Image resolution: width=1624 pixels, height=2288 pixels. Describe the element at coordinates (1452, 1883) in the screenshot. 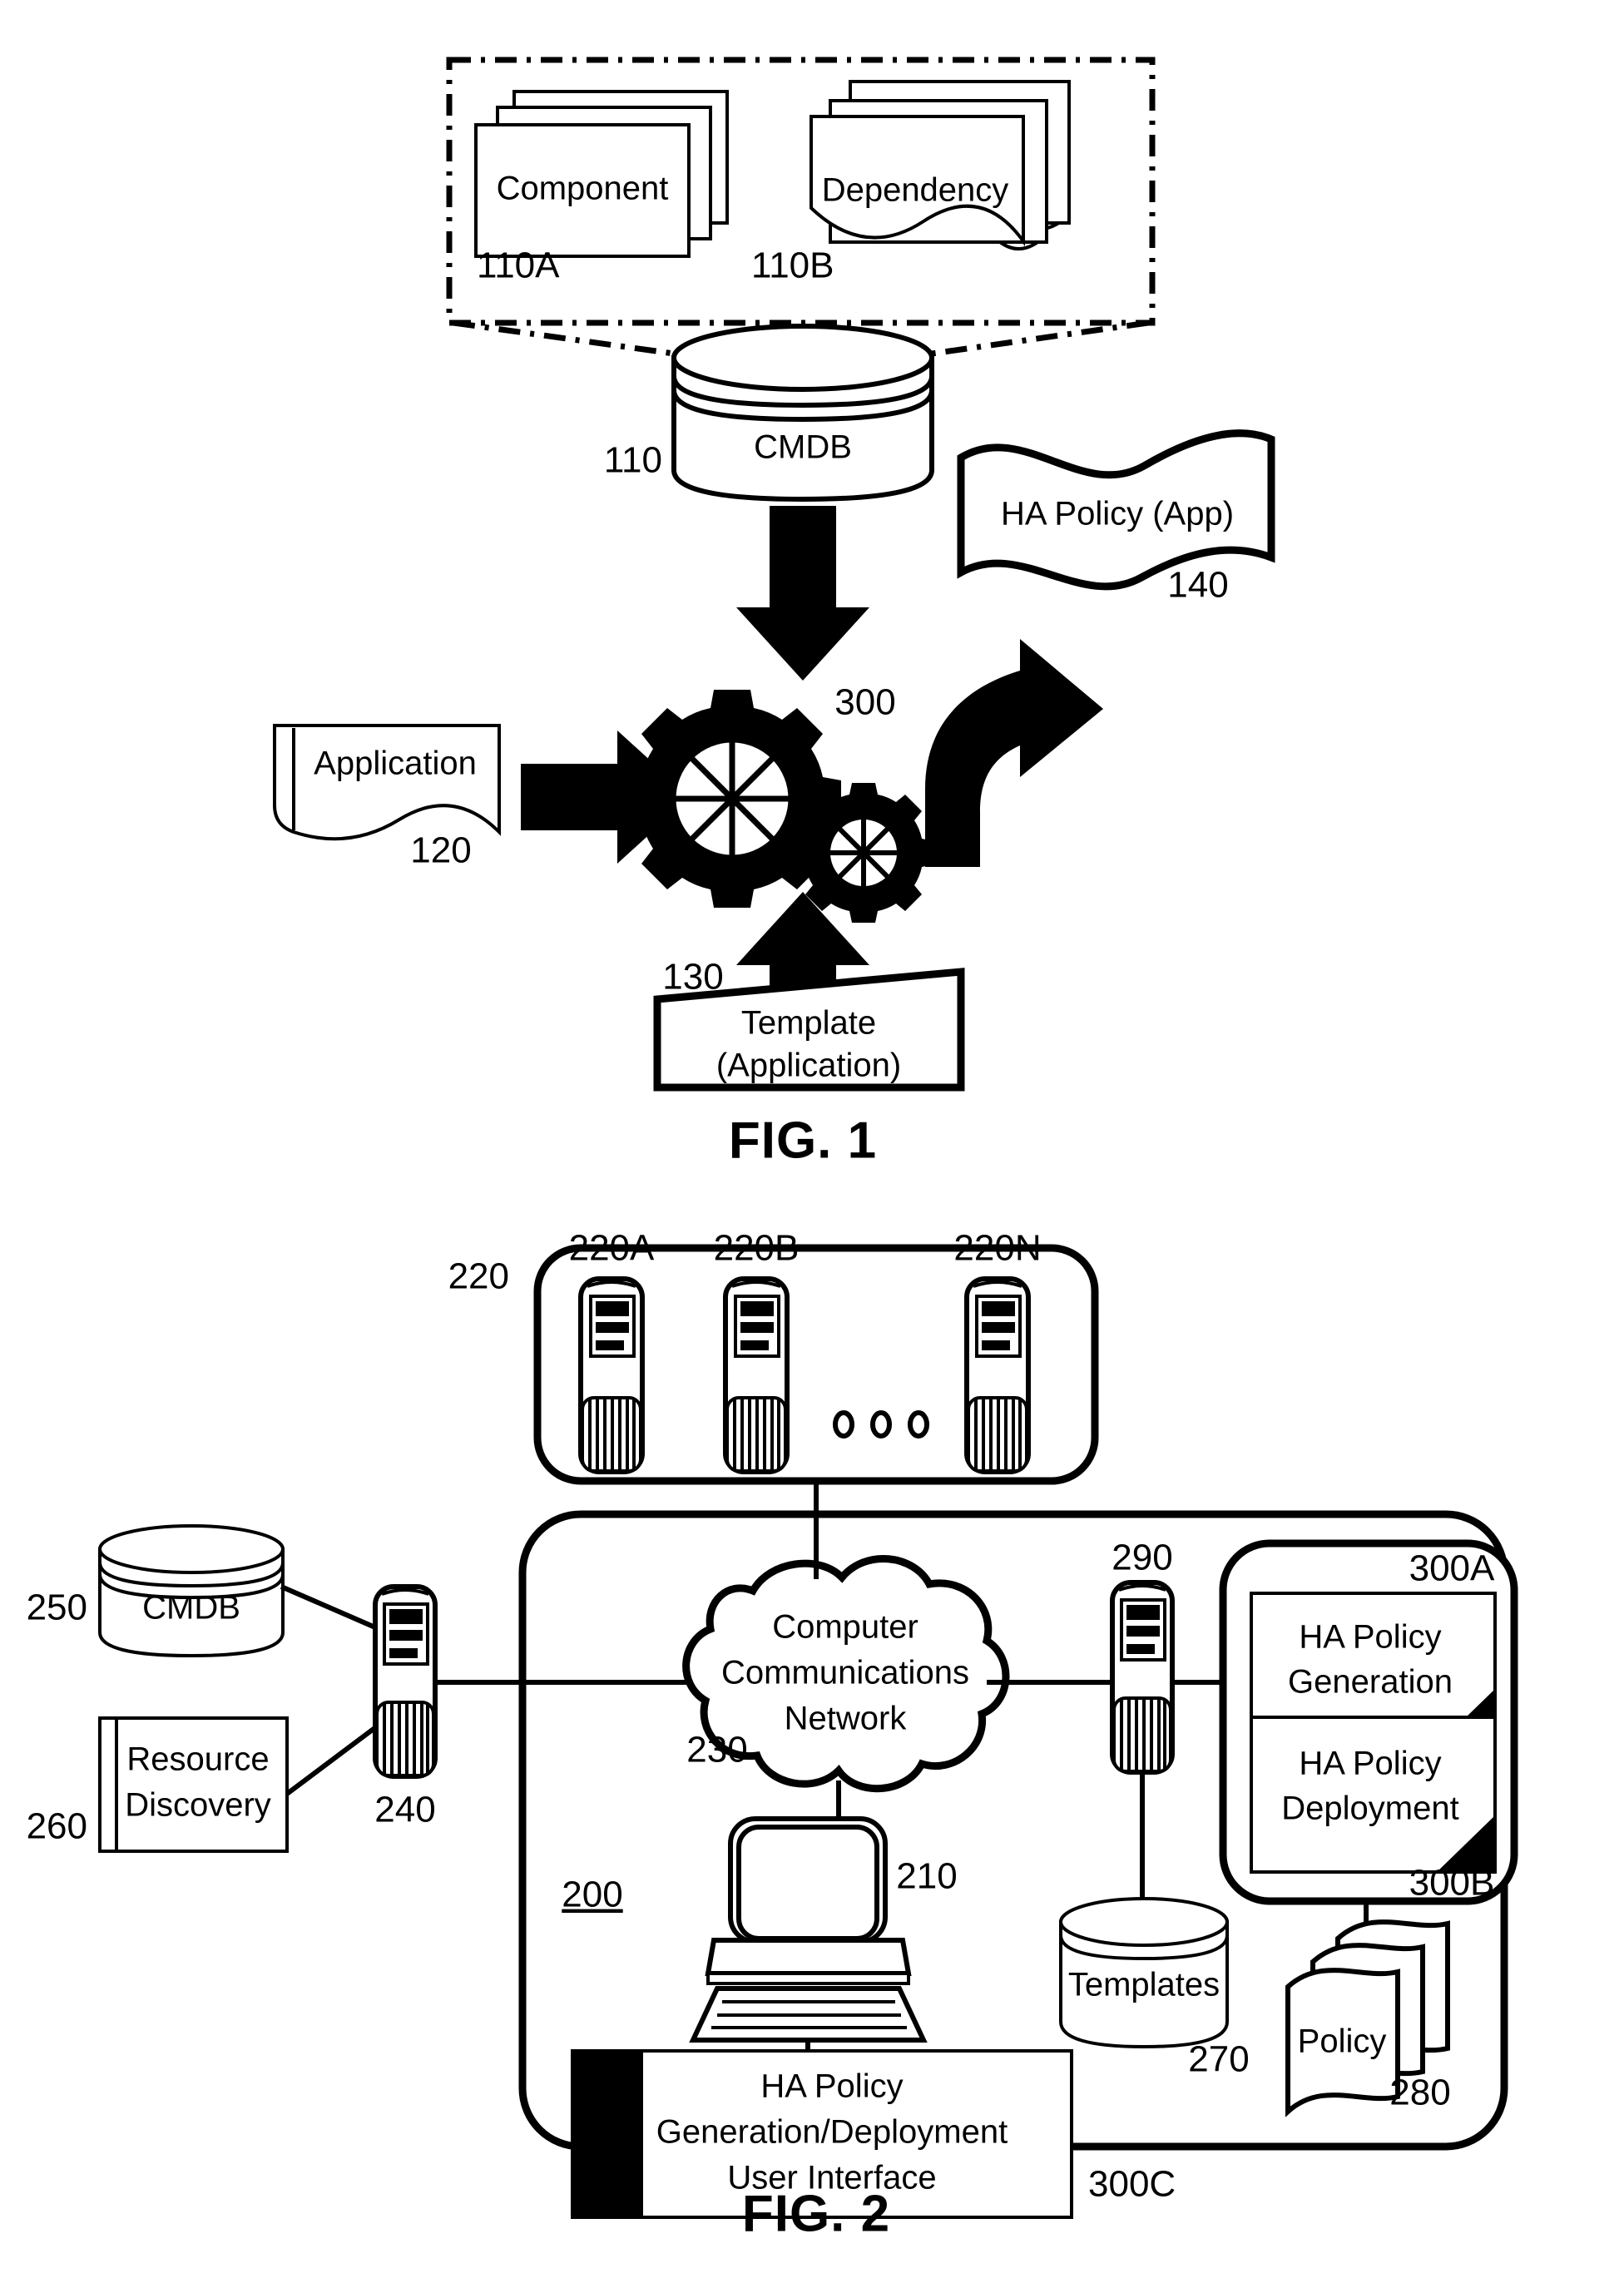

I see `ha-policy-deployment-ref: 300B` at that location.